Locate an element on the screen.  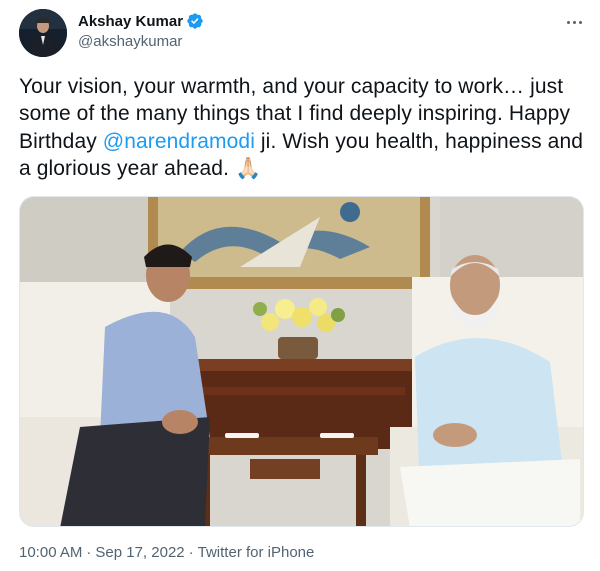
author-name-row: Akshay Kumar is located at coordinates (141, 21).